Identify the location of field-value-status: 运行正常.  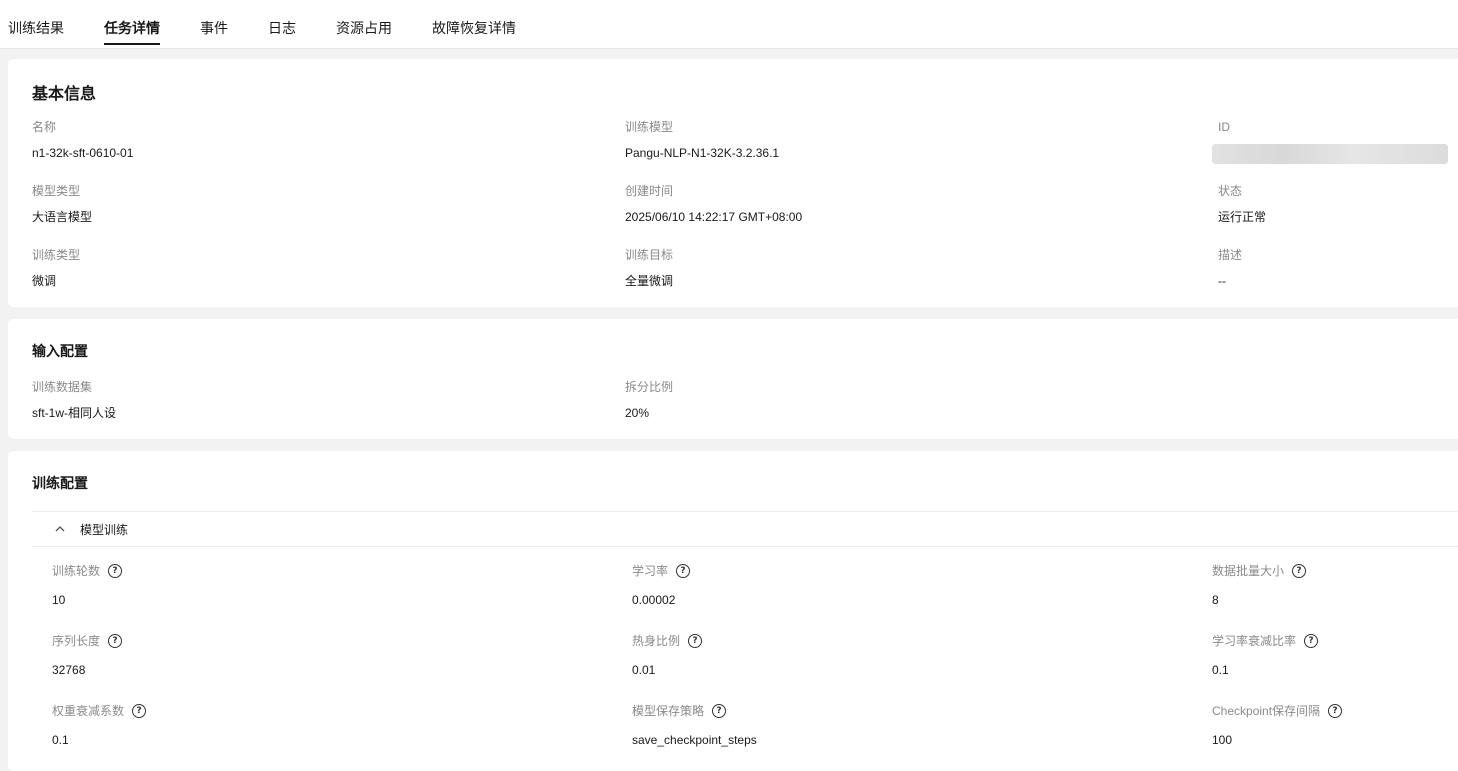
(1242, 217).